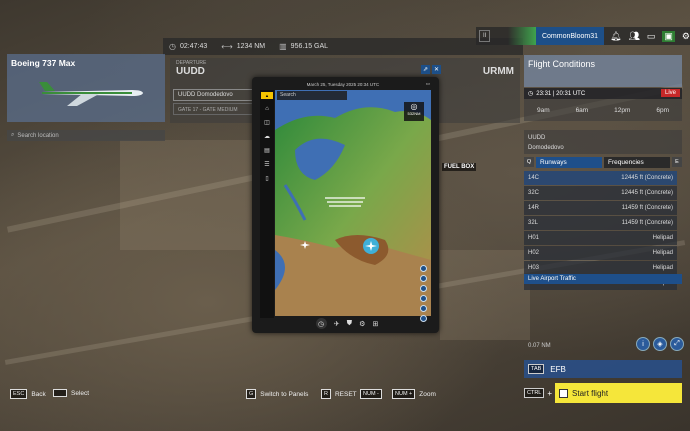 The height and width of the screenshot is (431, 690). I want to click on distance-icon: ⟷, so click(227, 46).